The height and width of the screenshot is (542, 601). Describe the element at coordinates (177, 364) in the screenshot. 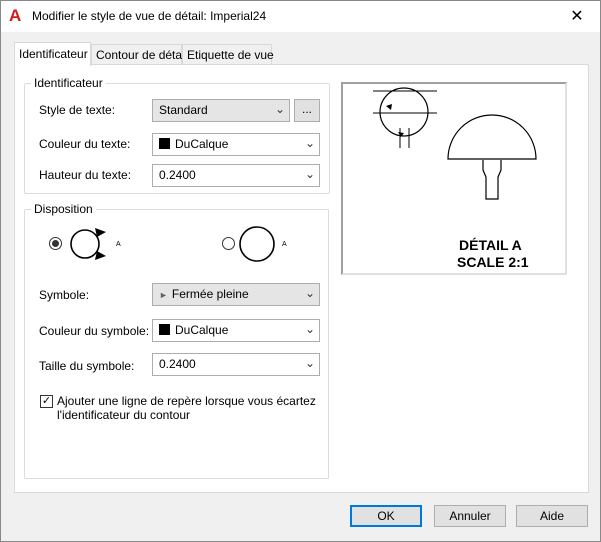

I see `symbol-size-value: 0.2400` at that location.